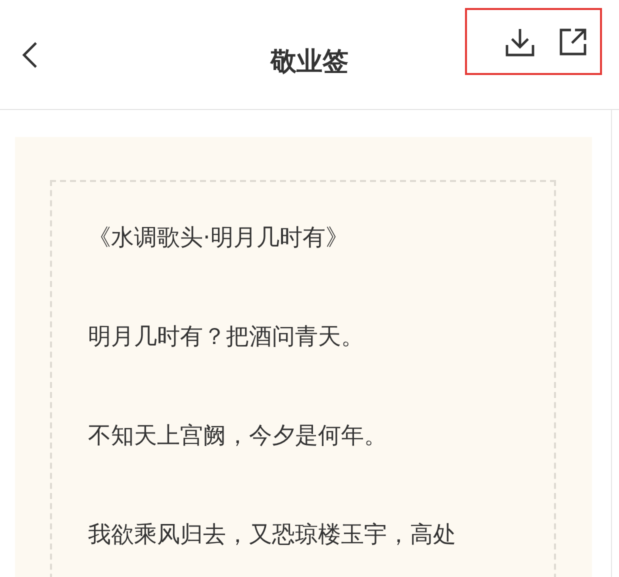 The height and width of the screenshot is (577, 619). What do you see at coordinates (226, 337) in the screenshot?
I see `note-paragraph: 明月几时有？把酒问青天。` at bounding box center [226, 337].